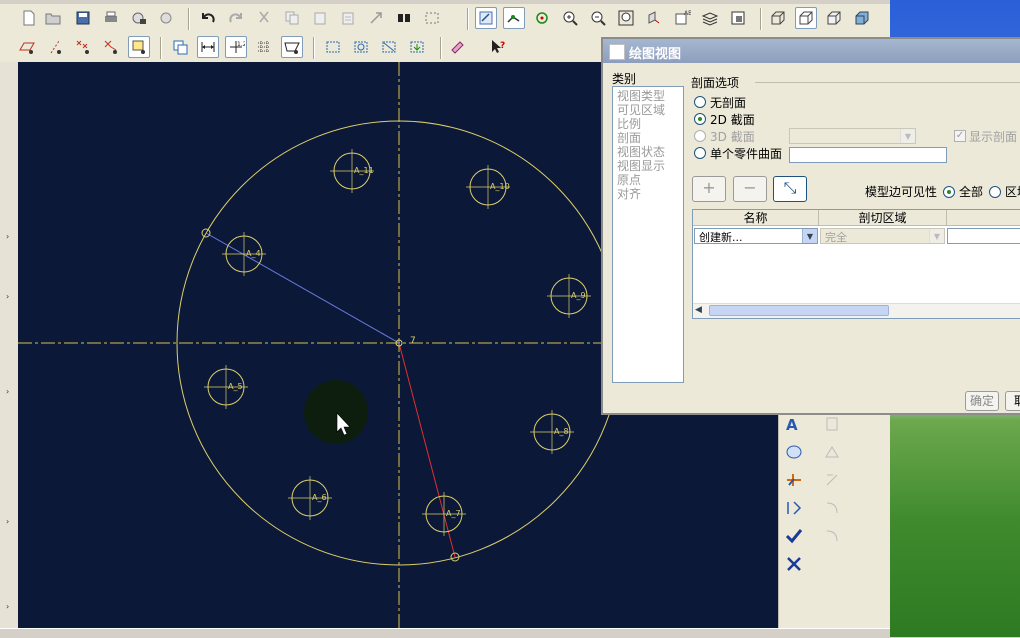 This screenshot has height=638, width=1020. I want to click on bolt-hole: A_6, so click(310, 498).